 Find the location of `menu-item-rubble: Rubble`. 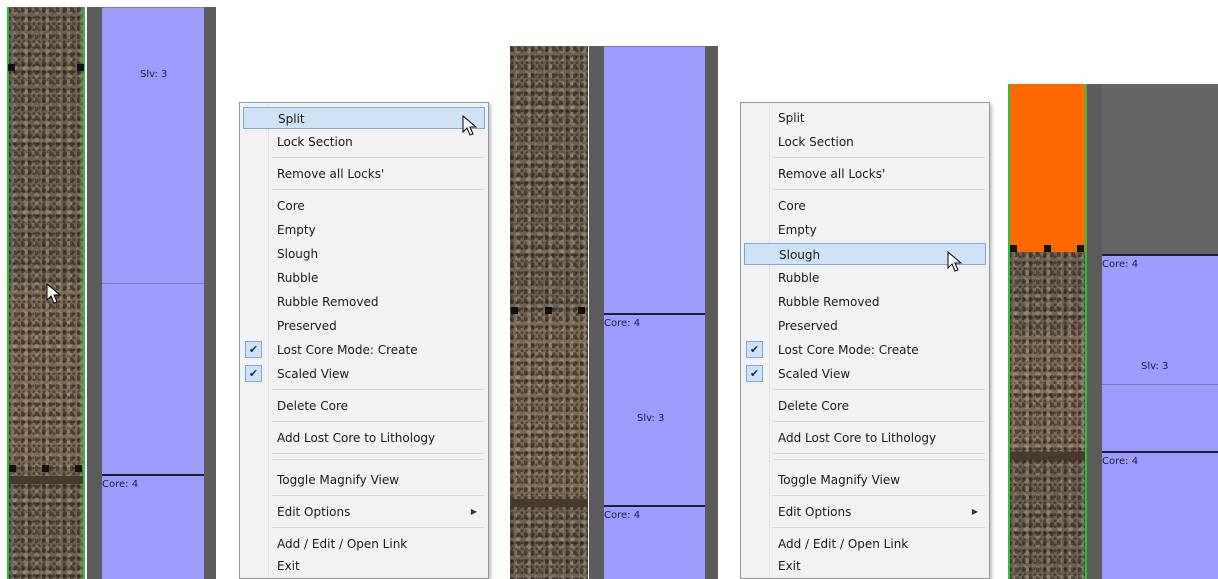

menu-item-rubble: Rubble is located at coordinates (364, 278).